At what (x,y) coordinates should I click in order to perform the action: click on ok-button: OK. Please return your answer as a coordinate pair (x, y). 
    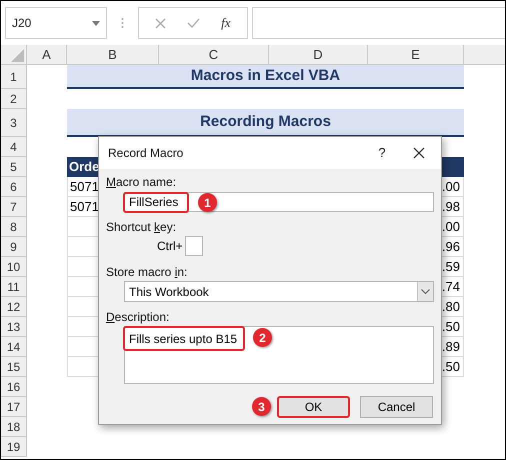
    Looking at the image, I should click on (313, 407).